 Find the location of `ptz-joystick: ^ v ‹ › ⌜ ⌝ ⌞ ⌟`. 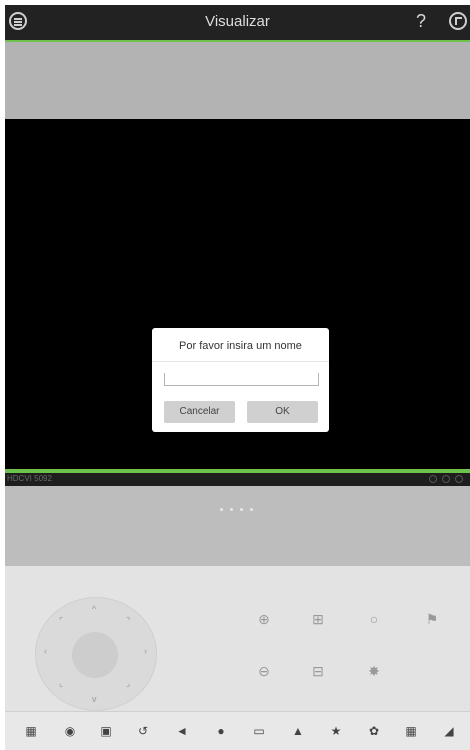

ptz-joystick: ^ v ‹ › ⌜ ⌝ ⌞ ⌟ is located at coordinates (96, 654).